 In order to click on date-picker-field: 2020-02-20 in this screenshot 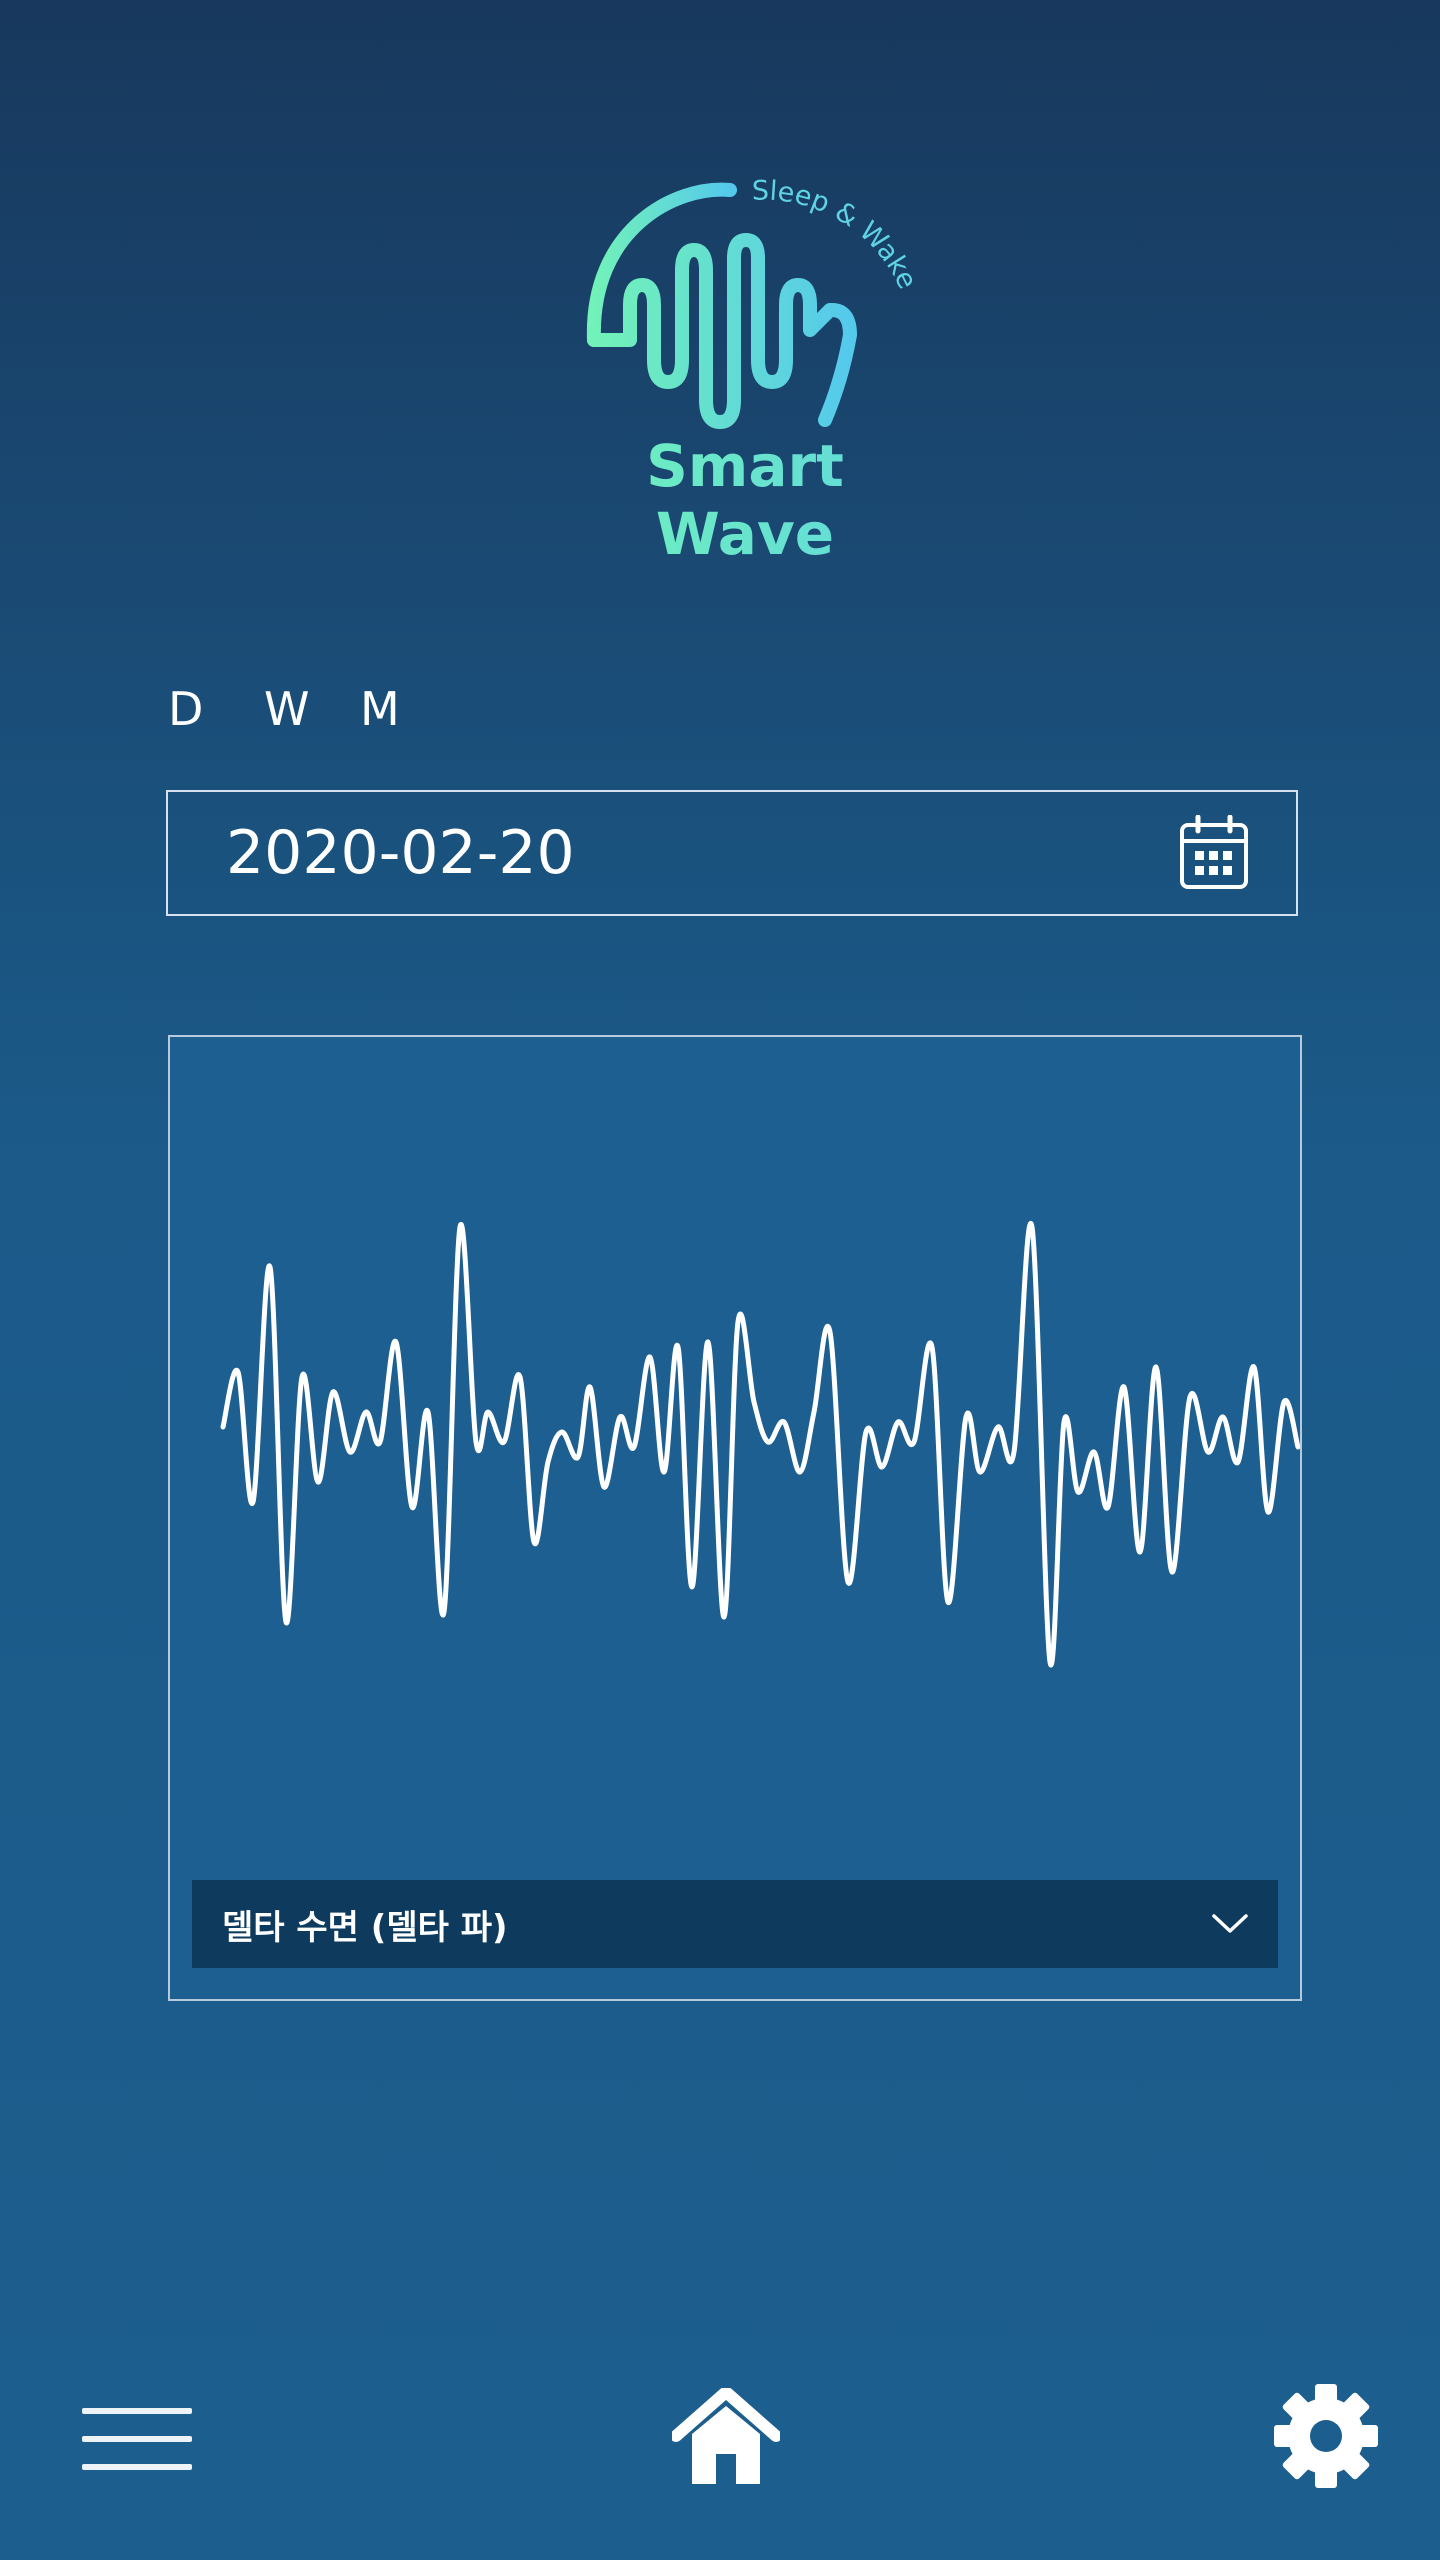, I will do `click(732, 853)`.